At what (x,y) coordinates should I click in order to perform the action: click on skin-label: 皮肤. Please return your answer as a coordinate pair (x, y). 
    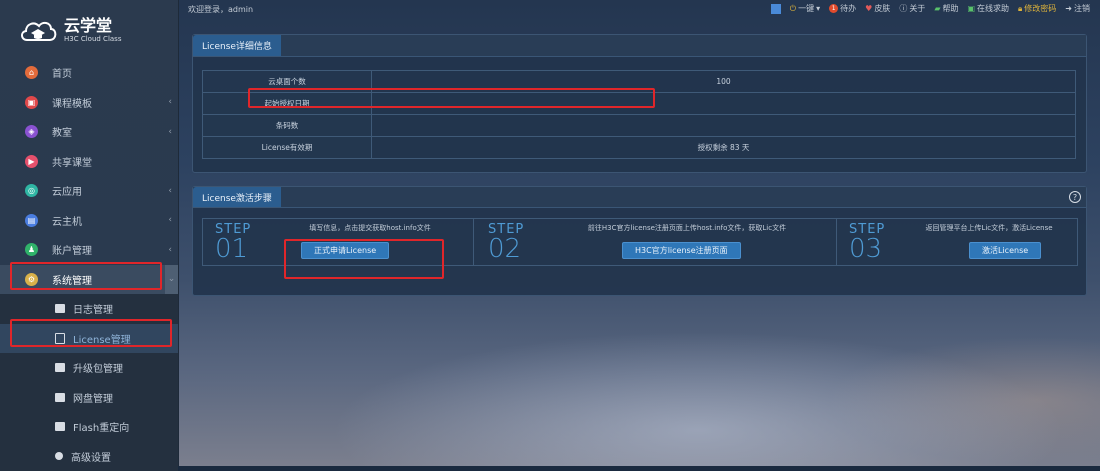
    Looking at the image, I should click on (882, 8).